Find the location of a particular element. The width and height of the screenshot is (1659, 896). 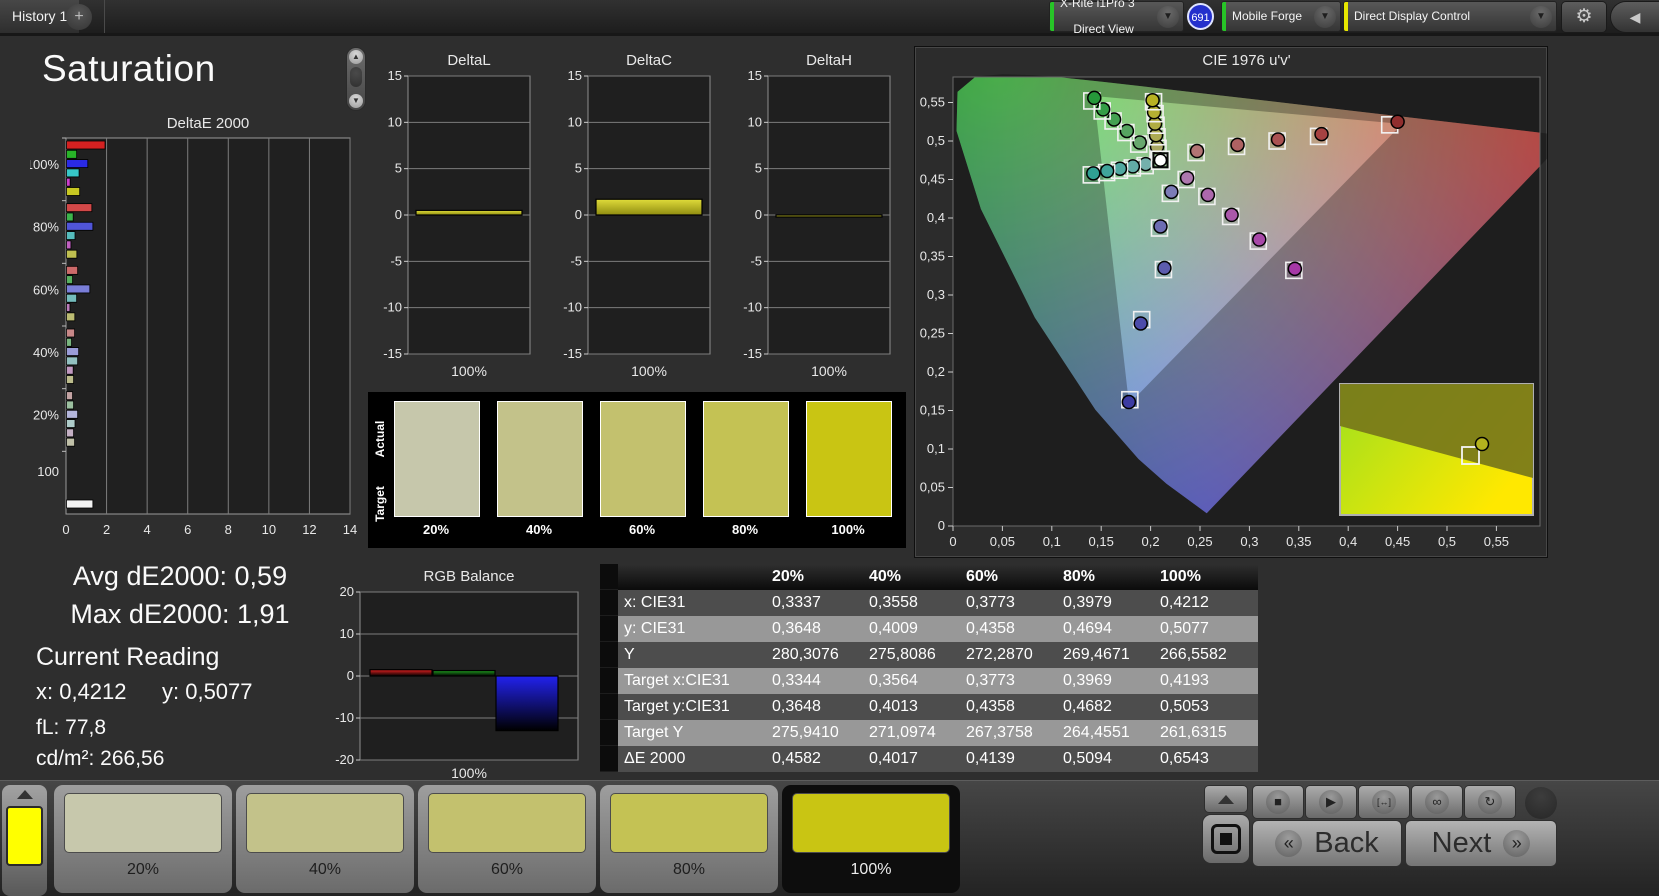

add-tab-button: + is located at coordinates (79, 17).